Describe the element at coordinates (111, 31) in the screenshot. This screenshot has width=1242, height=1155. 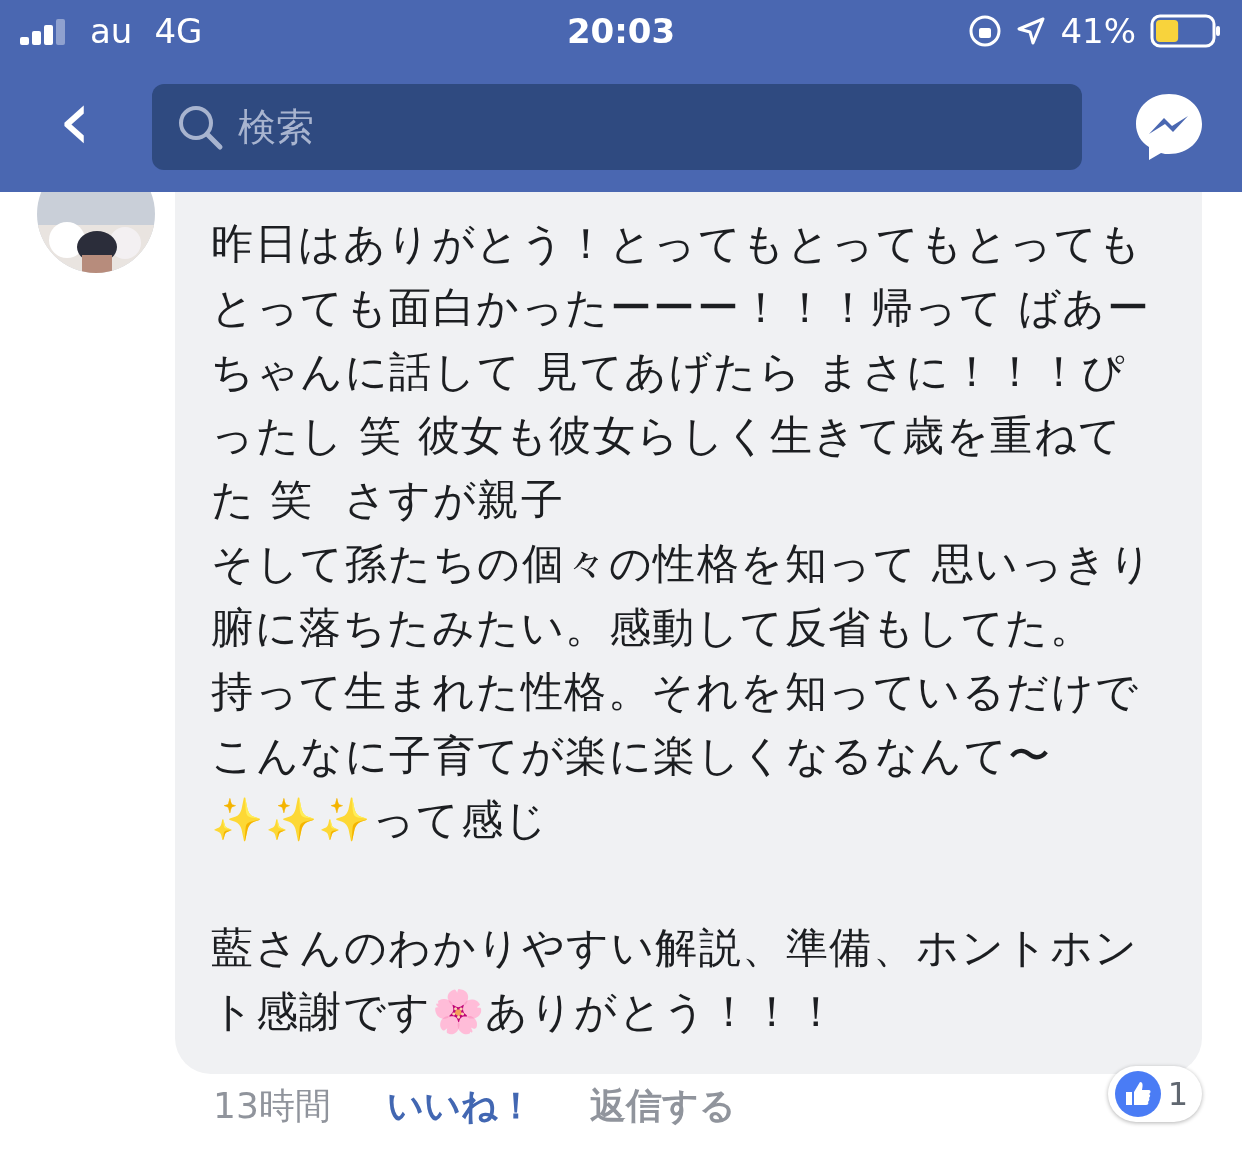
I see `carrier-label: au` at that location.